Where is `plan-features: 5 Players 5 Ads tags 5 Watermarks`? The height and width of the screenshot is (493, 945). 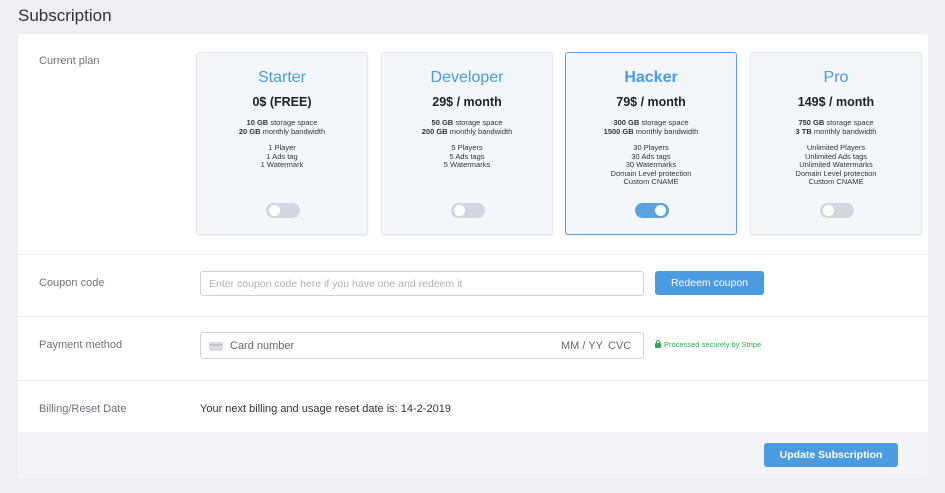 plan-features: 5 Players 5 Ads tags 5 Watermarks is located at coordinates (467, 156).